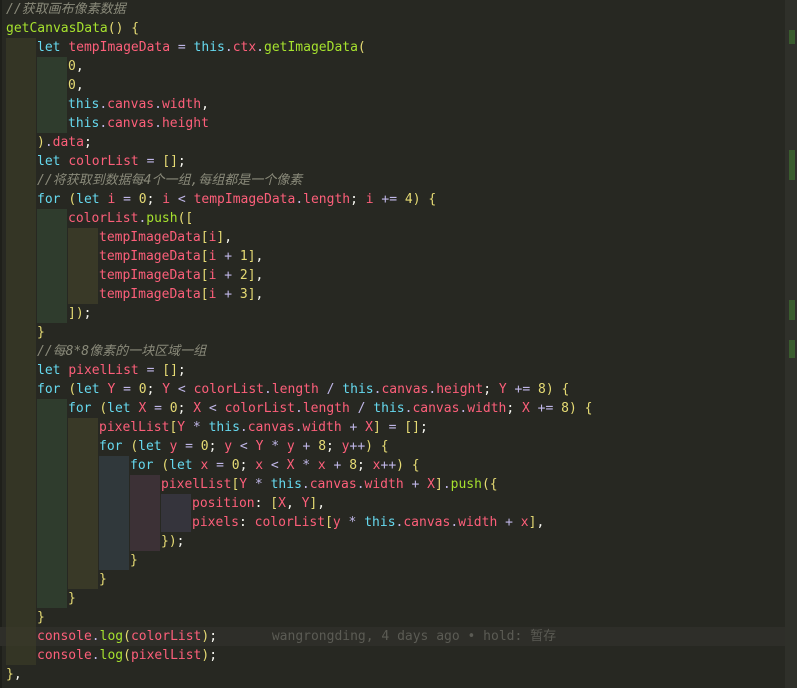  Describe the element at coordinates (398, 142) in the screenshot. I see `code-line: ).data;` at that location.